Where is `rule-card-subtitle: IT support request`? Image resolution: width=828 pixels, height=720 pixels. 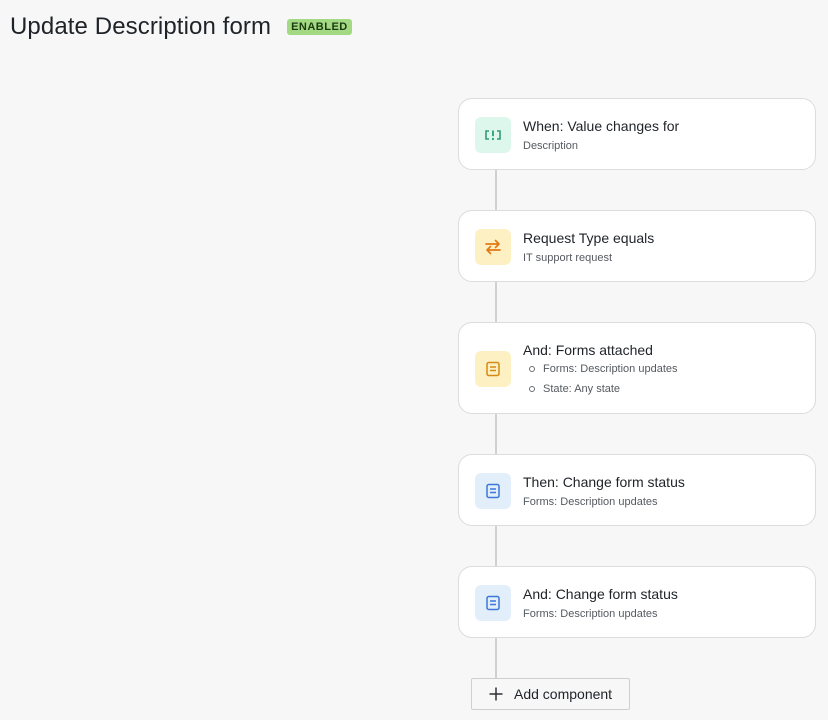 rule-card-subtitle: IT support request is located at coordinates (568, 258).